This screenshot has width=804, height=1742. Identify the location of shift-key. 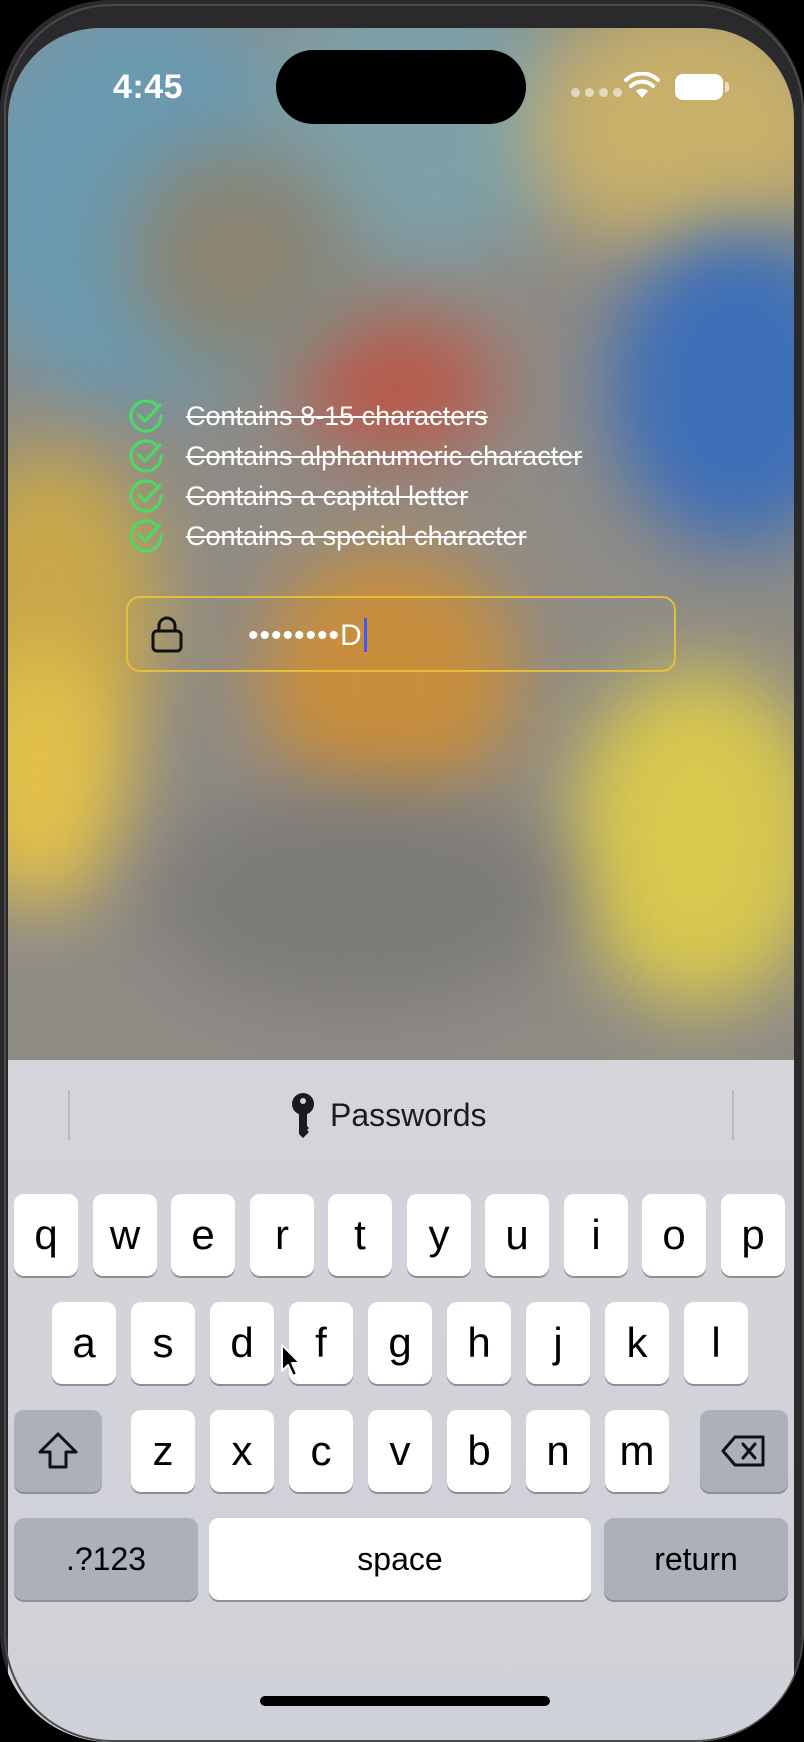
(58, 1451).